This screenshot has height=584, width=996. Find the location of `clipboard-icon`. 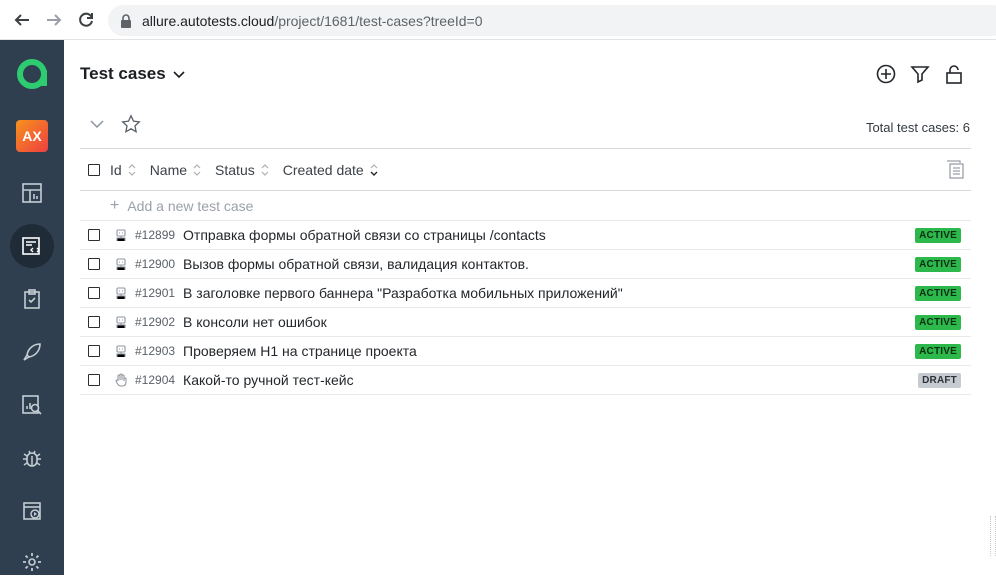

clipboard-icon is located at coordinates (32, 299).